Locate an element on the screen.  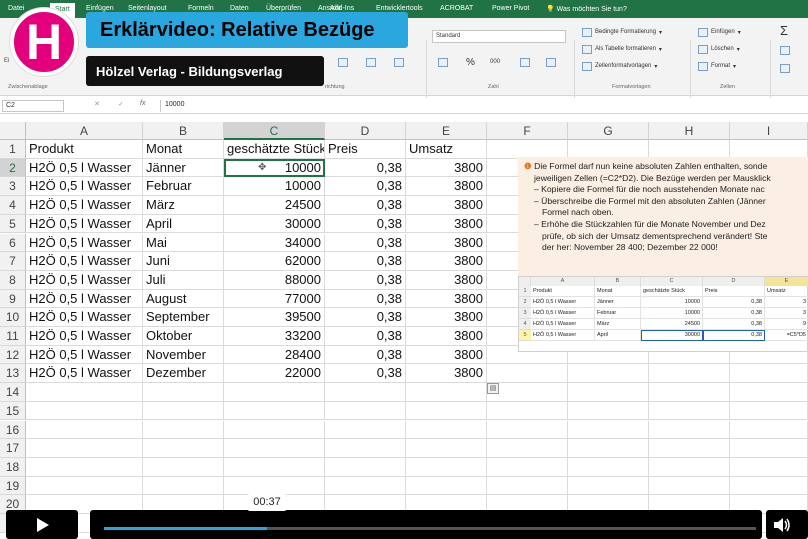
cell-b: November is located at coordinates (183, 355).